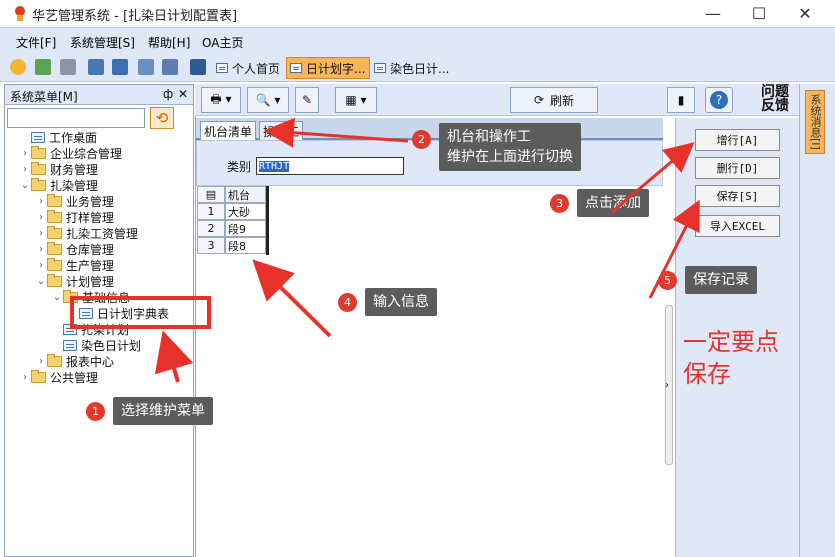 Image resolution: width=835 pixels, height=557 pixels. What do you see at coordinates (674, 249) in the screenshot?
I see `arrow-to-save` at bounding box center [674, 249].